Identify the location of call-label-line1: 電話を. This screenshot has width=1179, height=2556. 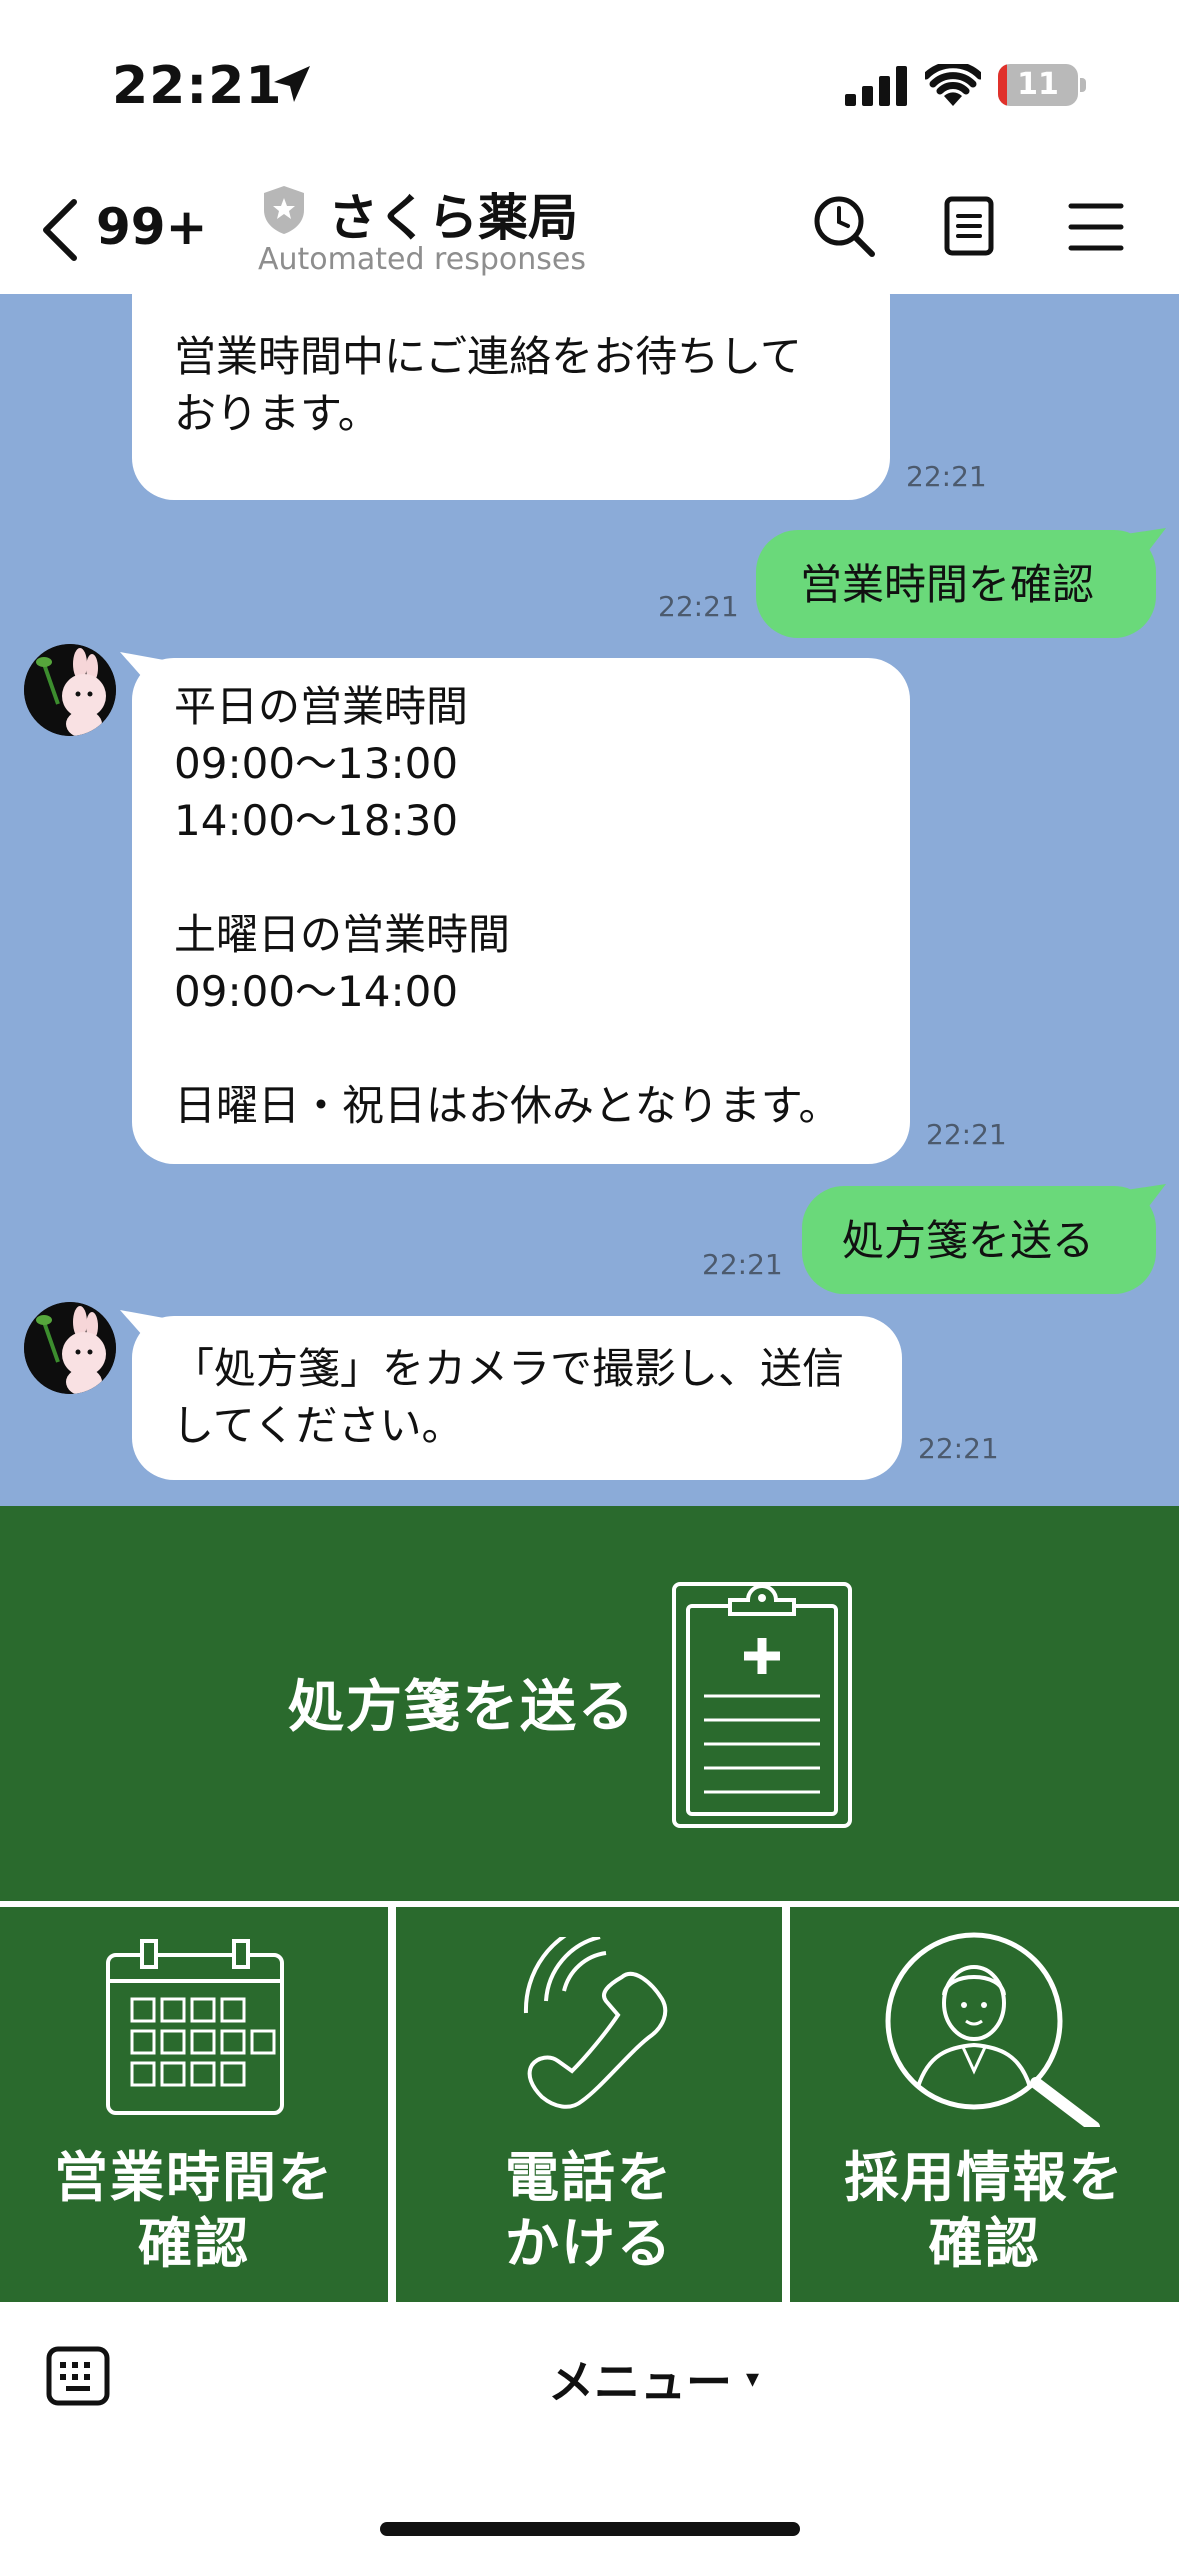
(589, 2177).